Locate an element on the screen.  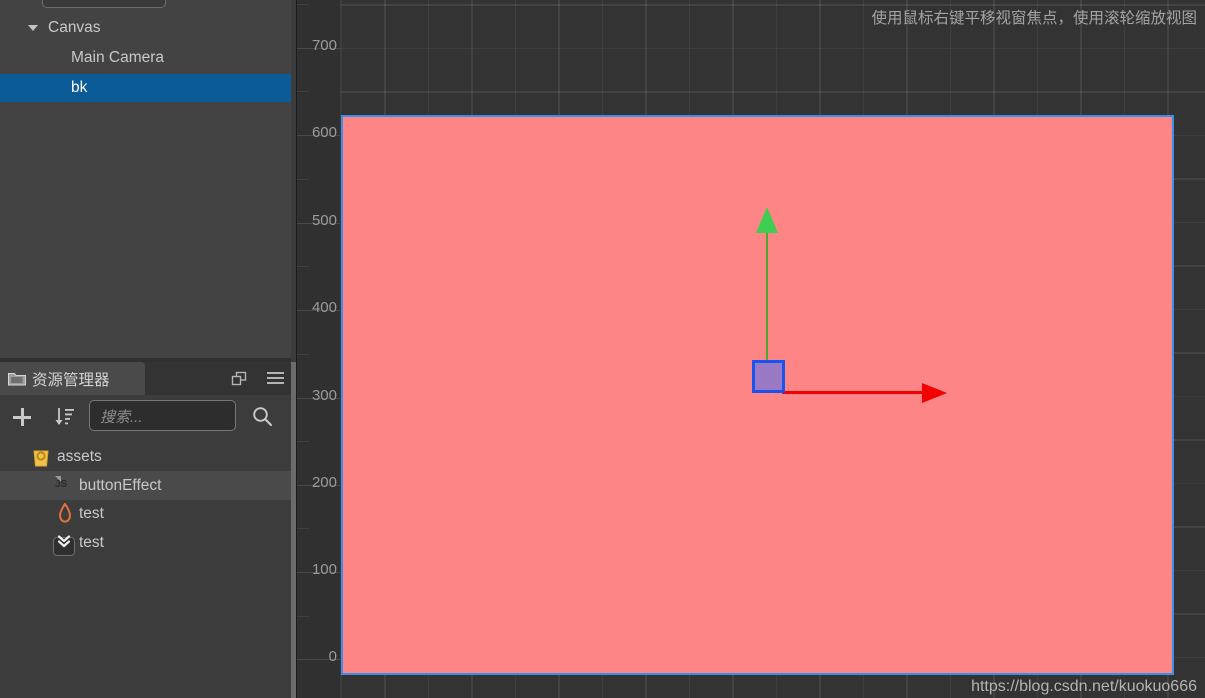
sort-descending-icon is located at coordinates (65, 417).